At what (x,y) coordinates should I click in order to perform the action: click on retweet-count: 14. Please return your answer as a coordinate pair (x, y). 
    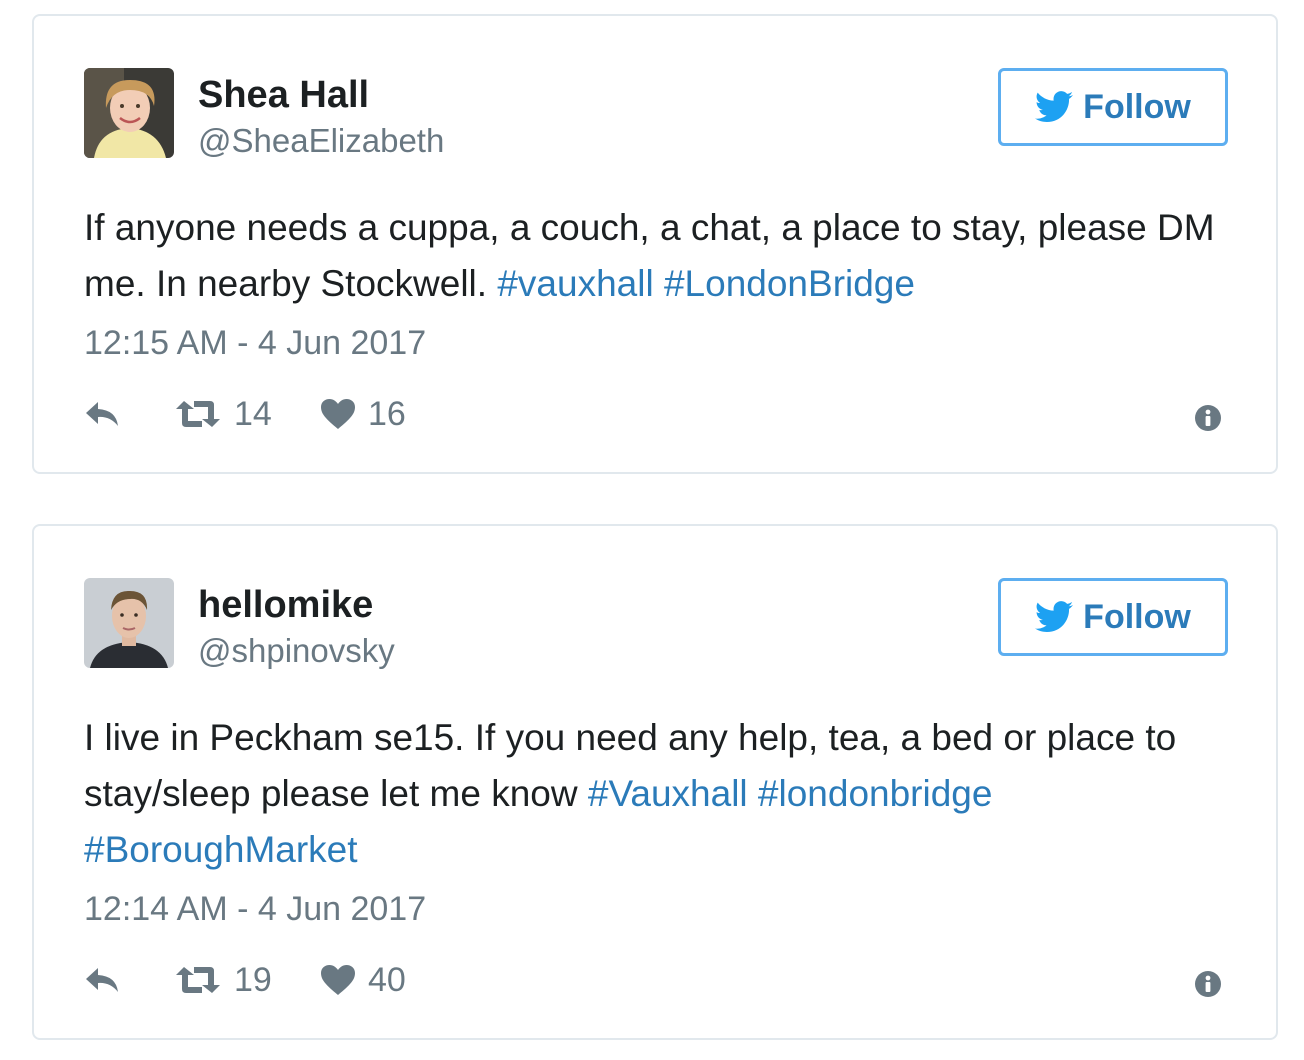
    Looking at the image, I should click on (253, 413).